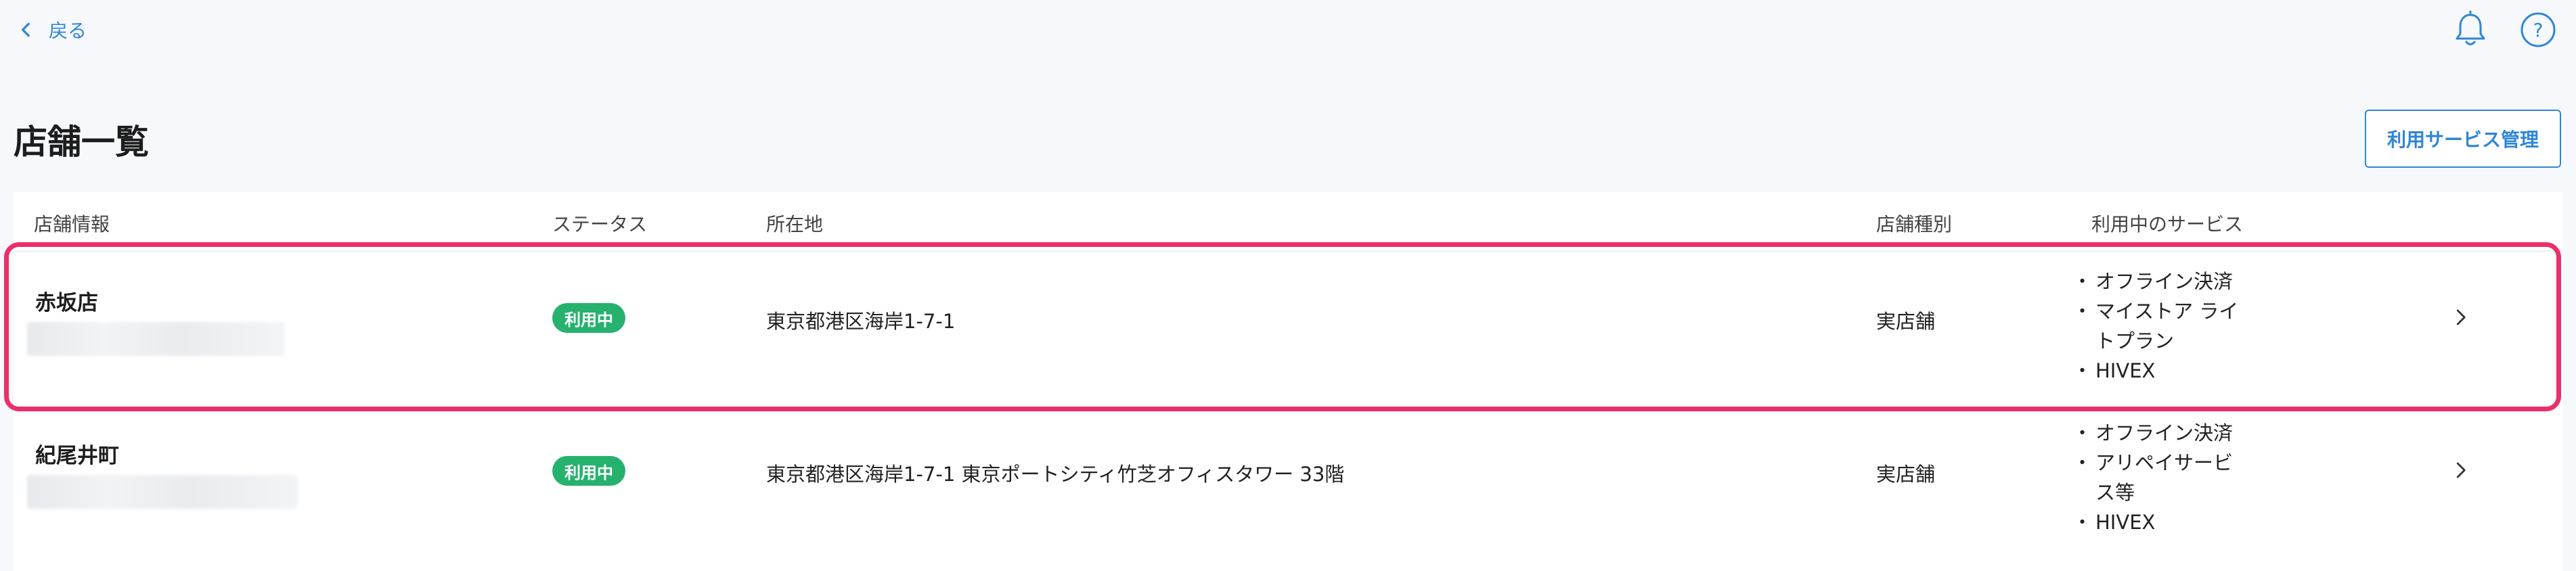  What do you see at coordinates (795, 224) in the screenshot?
I see `header-address: 所在地` at bounding box center [795, 224].